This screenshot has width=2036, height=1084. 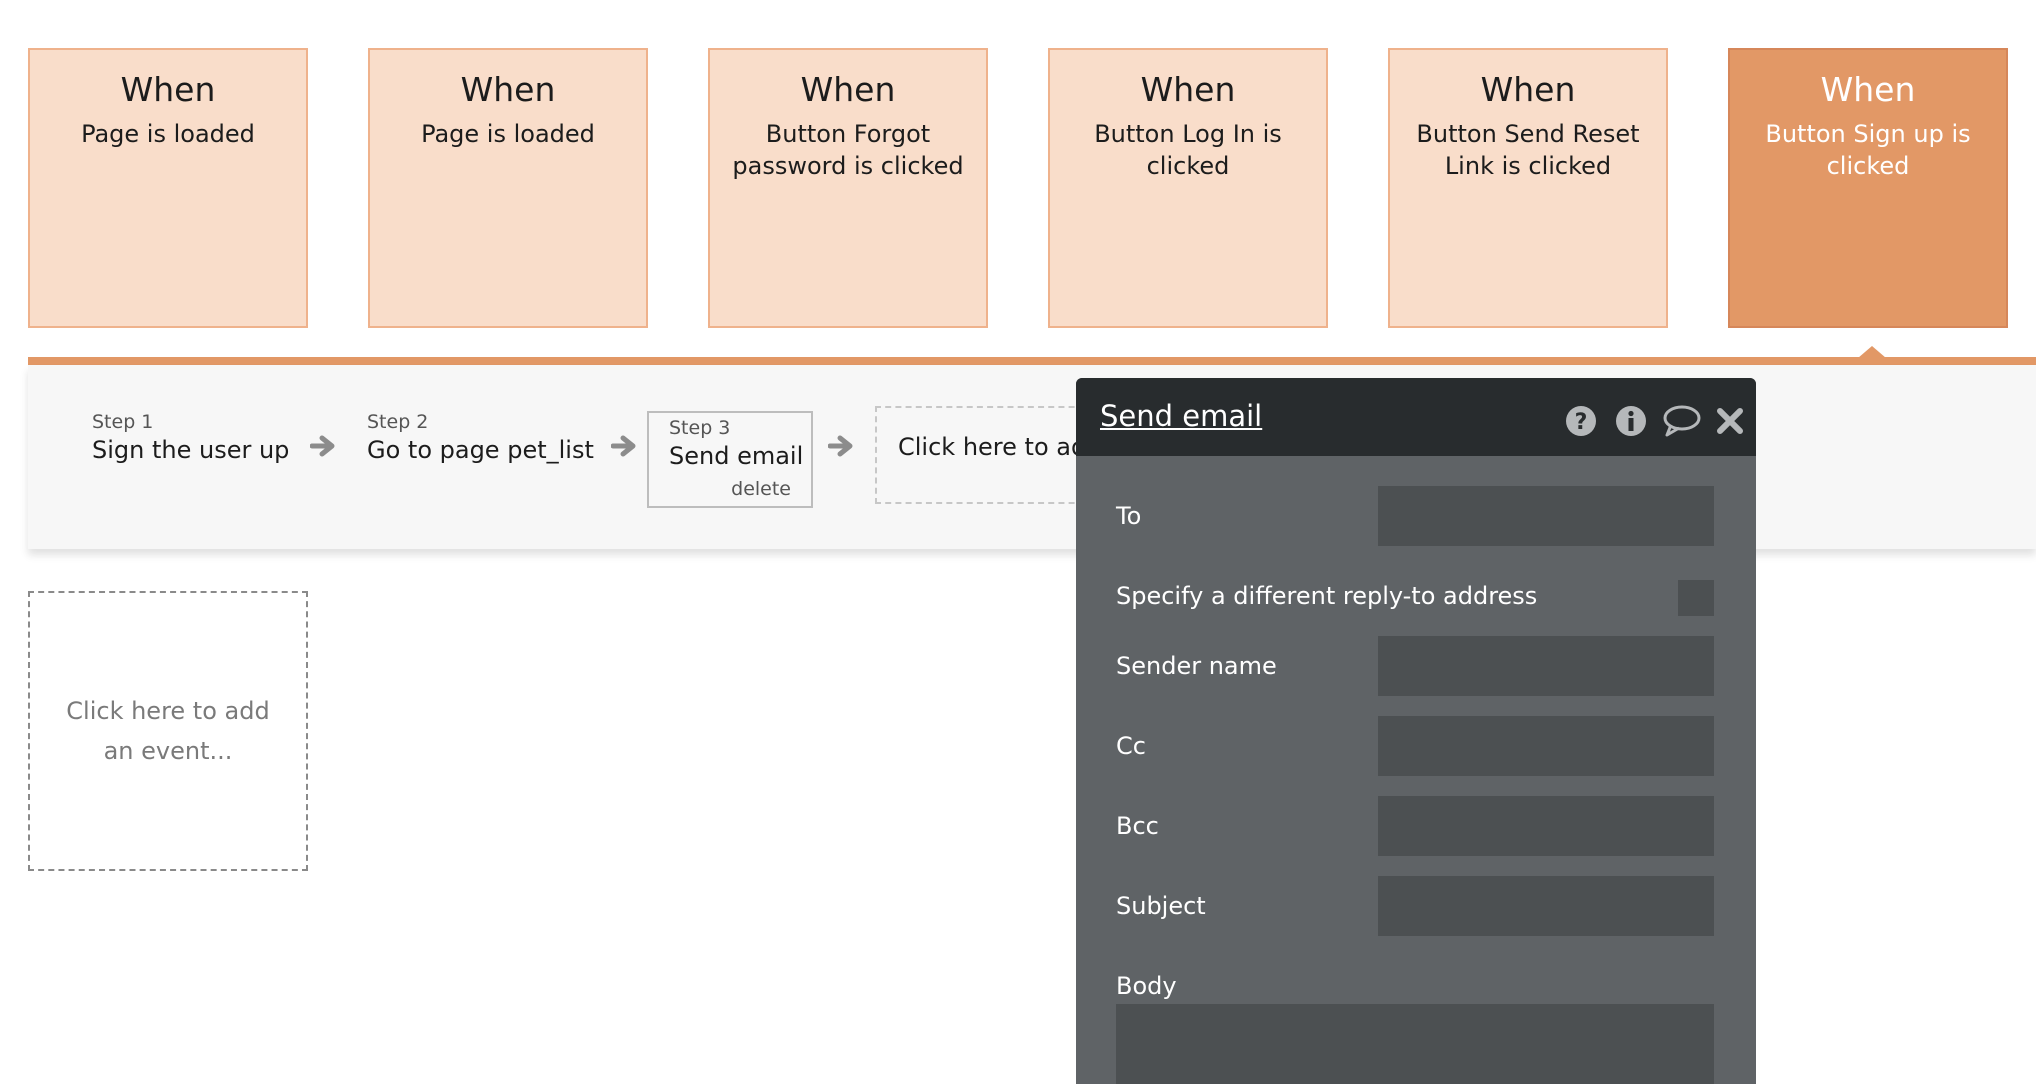 I want to click on event-description: Button Forgot password is clicked, so click(x=848, y=150).